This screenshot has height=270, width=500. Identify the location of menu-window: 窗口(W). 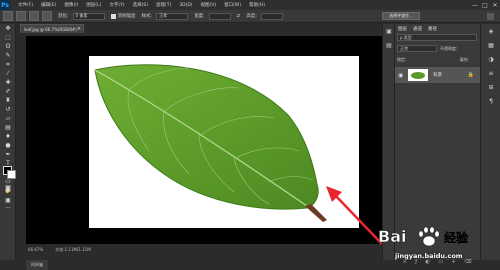
(232, 5).